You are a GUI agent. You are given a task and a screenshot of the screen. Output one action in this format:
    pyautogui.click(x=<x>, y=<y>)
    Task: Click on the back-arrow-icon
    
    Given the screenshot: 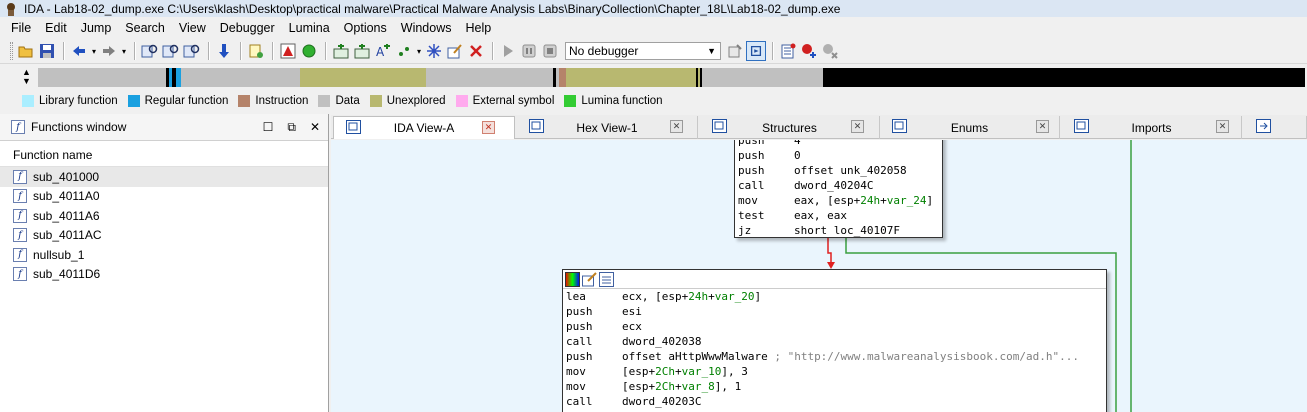 What is the action you would take?
    pyautogui.click(x=79, y=51)
    